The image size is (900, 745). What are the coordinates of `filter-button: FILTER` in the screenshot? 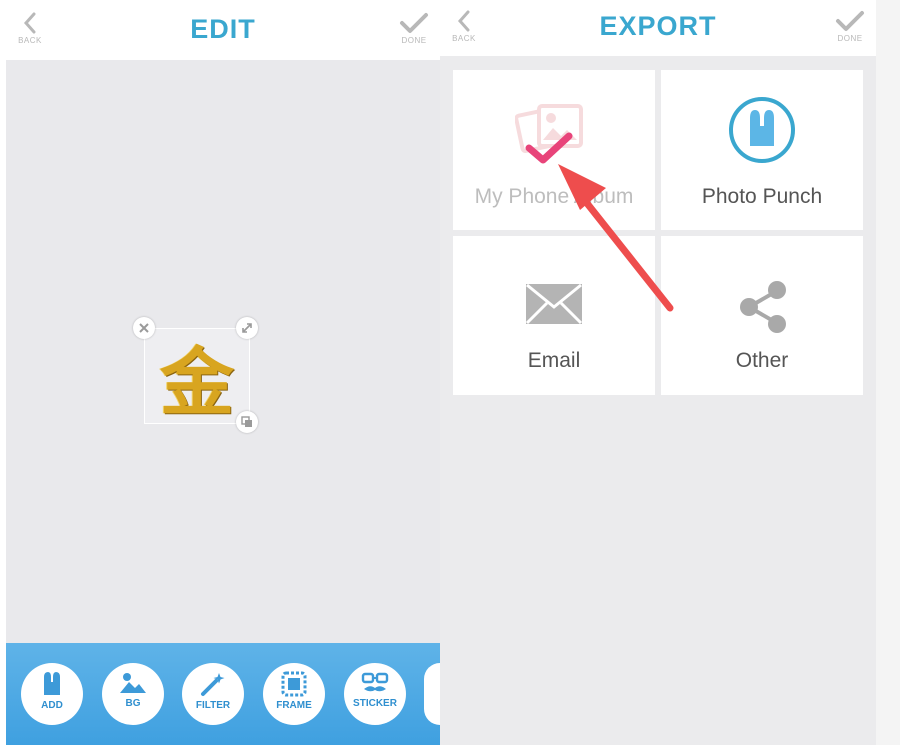 It's located at (213, 694).